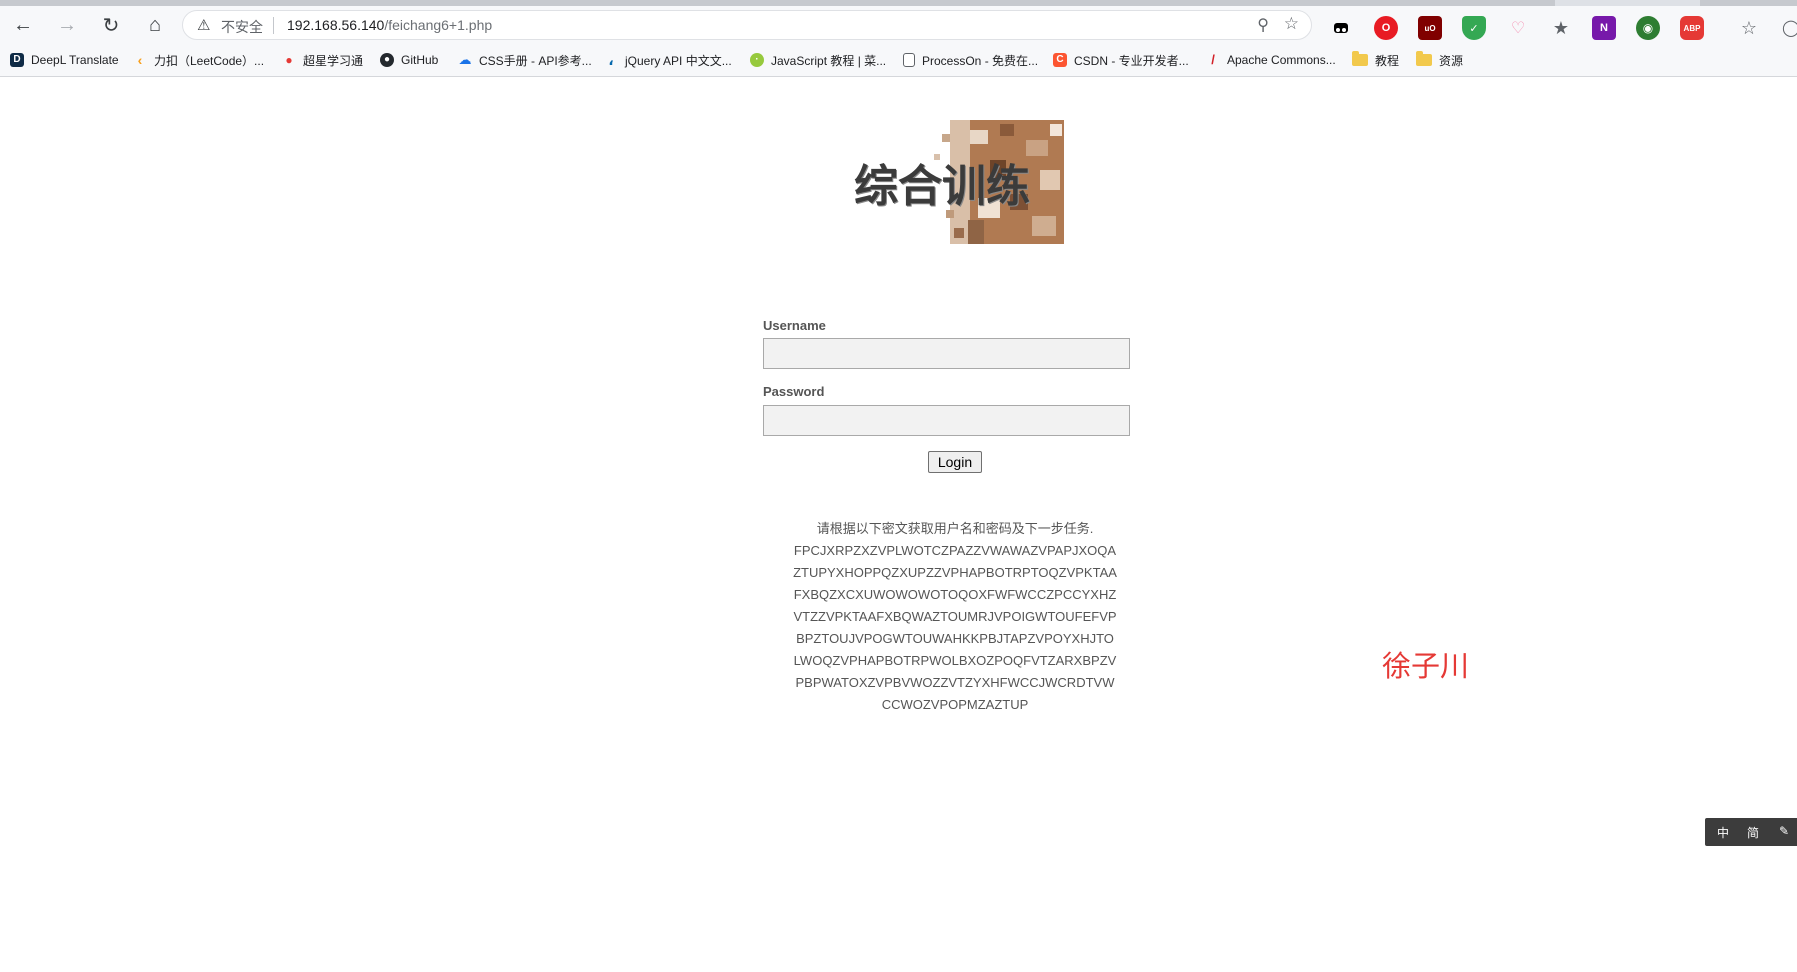 This screenshot has height=972, width=1797. What do you see at coordinates (955, 462) in the screenshot?
I see `login-button: Login` at bounding box center [955, 462].